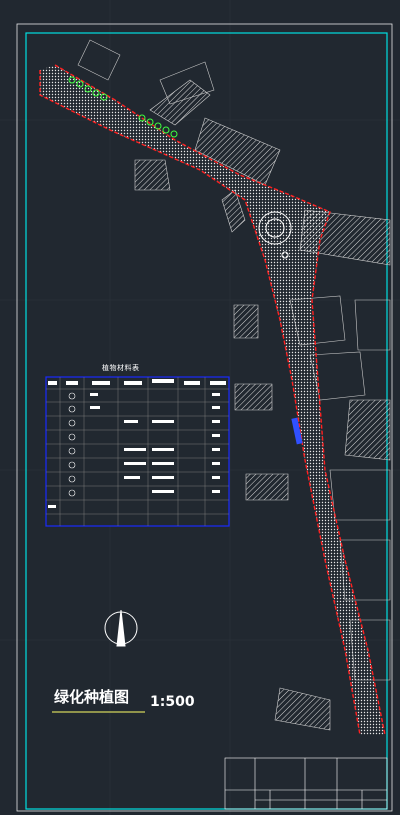  I want to click on plant-table, so click(137, 451).